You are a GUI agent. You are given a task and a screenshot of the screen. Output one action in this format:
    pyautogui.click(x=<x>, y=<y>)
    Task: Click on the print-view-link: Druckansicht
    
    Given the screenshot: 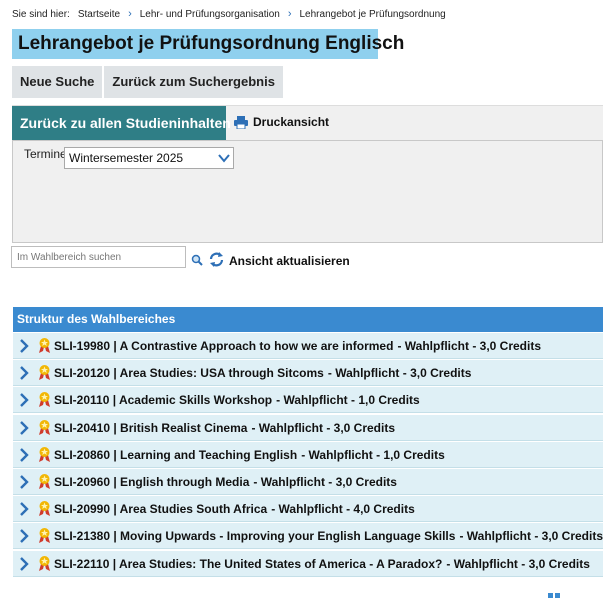 What is the action you would take?
    pyautogui.click(x=281, y=122)
    